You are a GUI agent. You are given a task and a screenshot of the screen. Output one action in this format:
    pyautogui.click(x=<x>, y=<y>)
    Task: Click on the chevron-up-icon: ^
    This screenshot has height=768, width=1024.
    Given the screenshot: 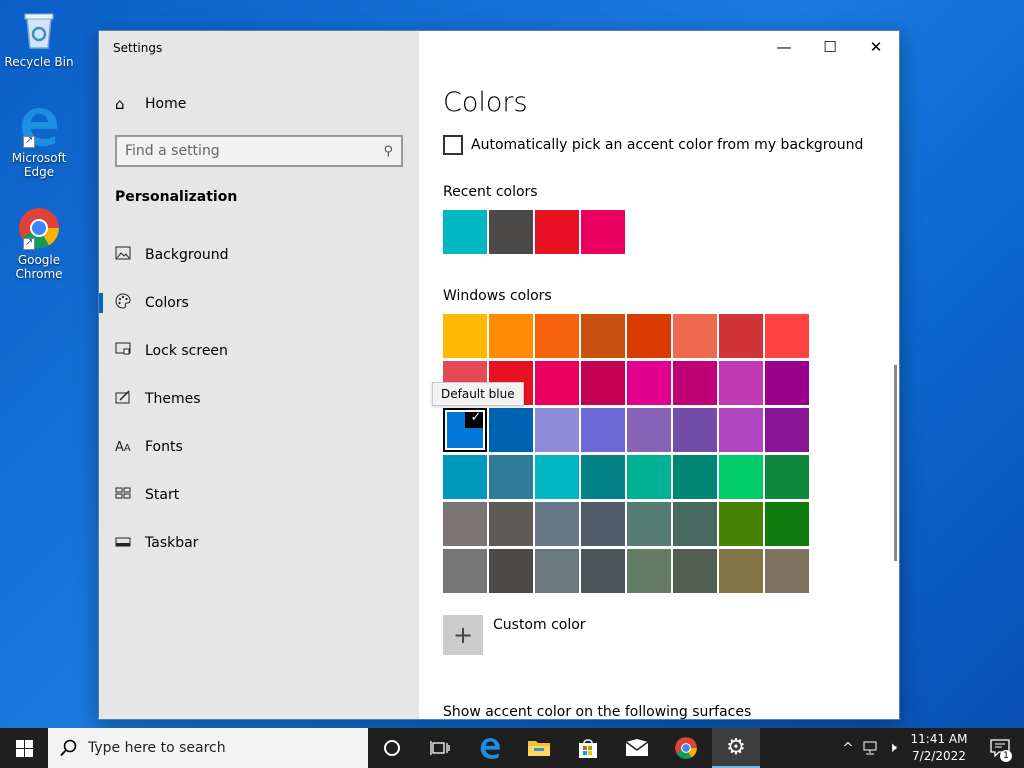 What is the action you would take?
    pyautogui.click(x=848, y=748)
    